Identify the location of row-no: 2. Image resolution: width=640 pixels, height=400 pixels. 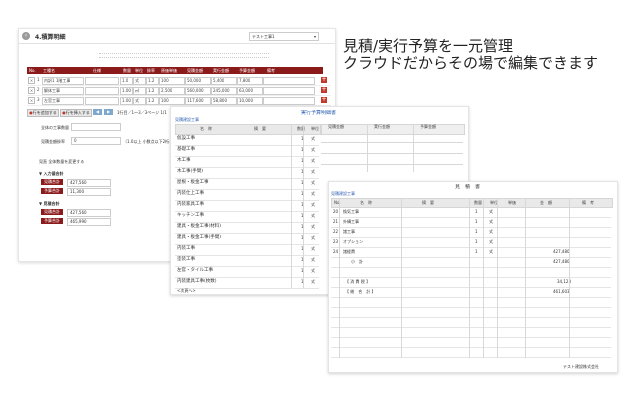
(38, 89).